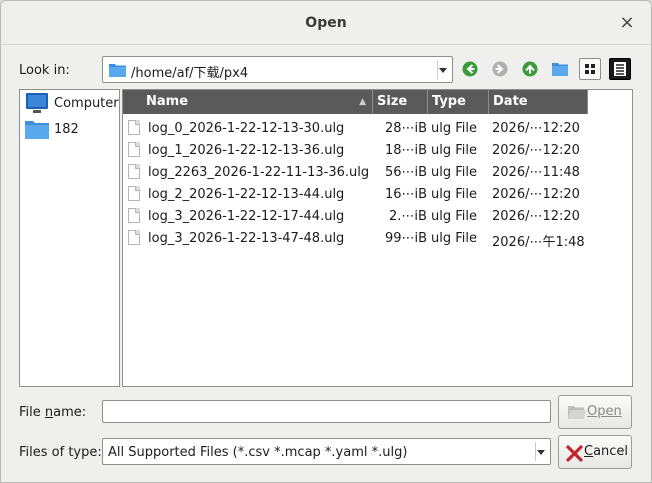 This screenshot has width=652, height=483. What do you see at coordinates (458, 102) in the screenshot?
I see `column-header-type: Type` at bounding box center [458, 102].